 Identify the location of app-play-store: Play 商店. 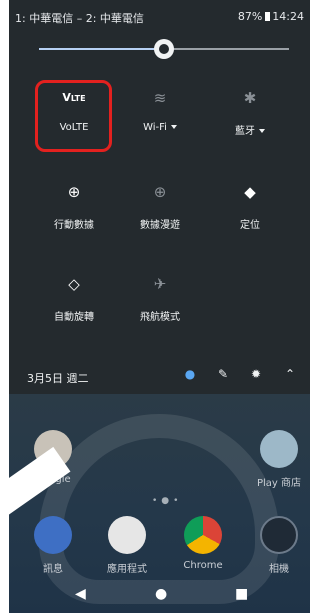
(278, 459).